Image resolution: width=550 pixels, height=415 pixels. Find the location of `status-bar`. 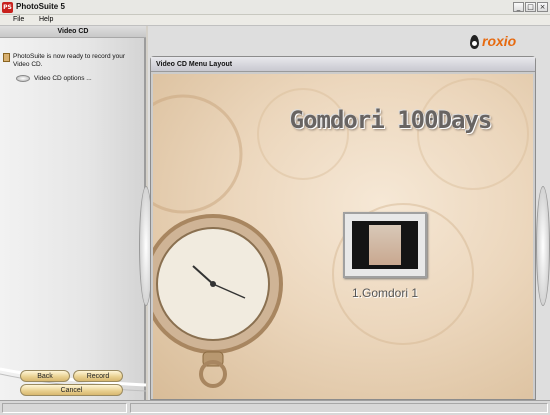

status-bar is located at coordinates (275, 407).